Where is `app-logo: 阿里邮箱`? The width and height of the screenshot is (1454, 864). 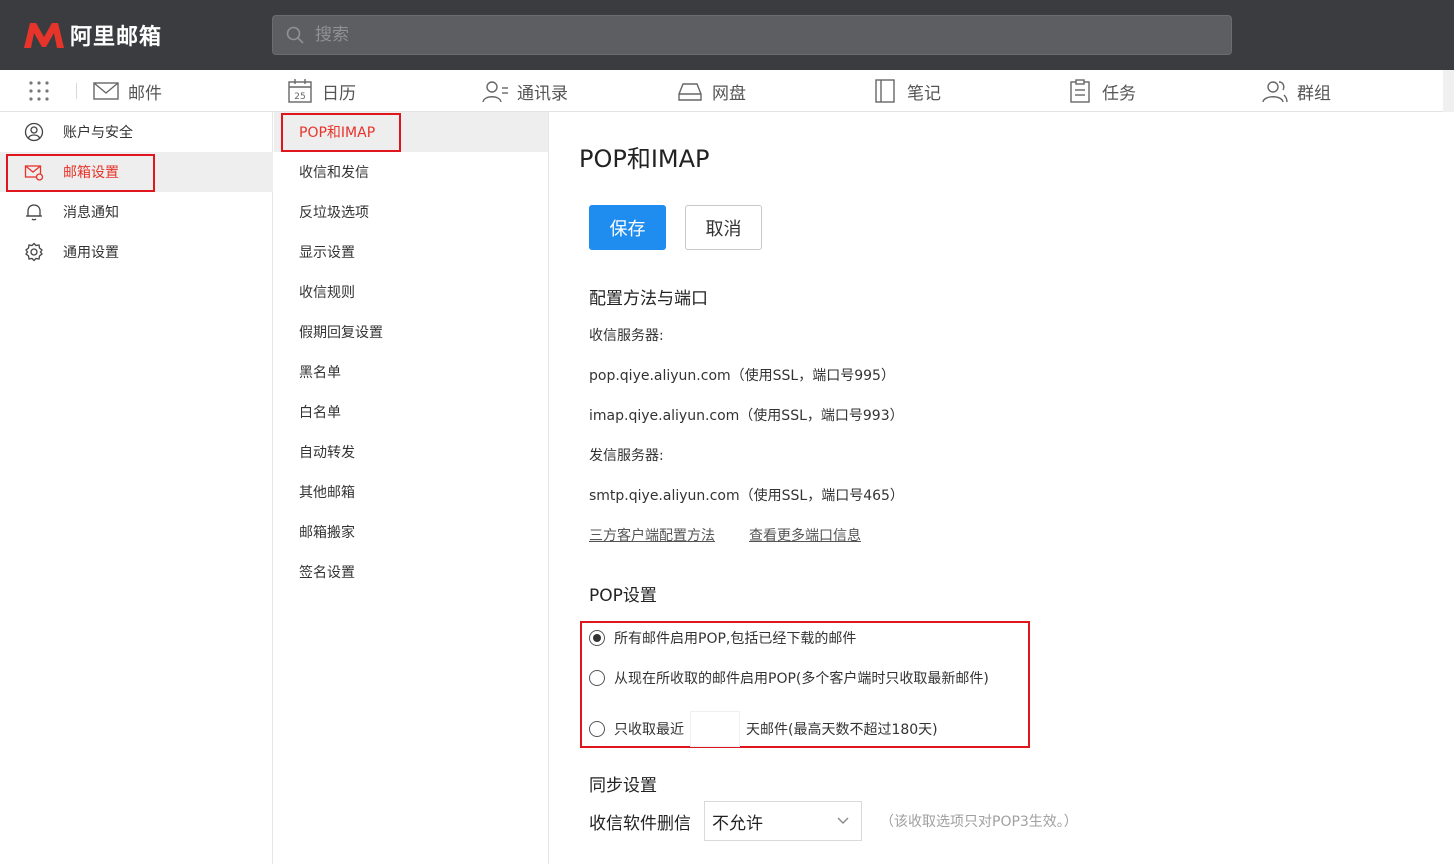 app-logo: 阿里邮箱 is located at coordinates (92, 35).